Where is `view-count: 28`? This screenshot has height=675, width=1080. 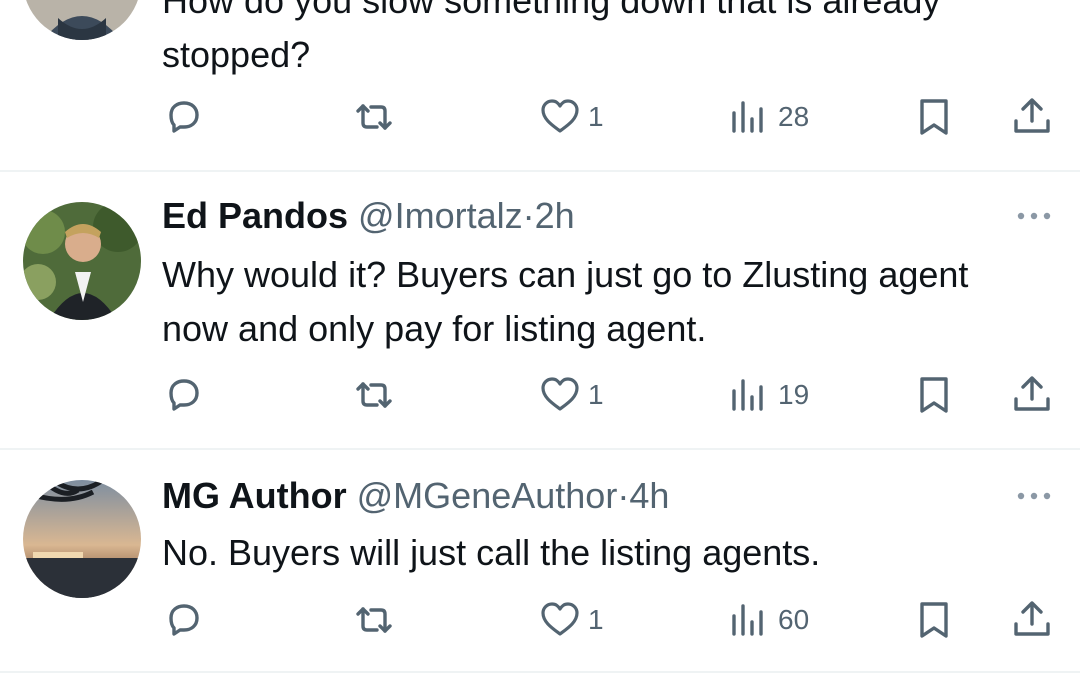
view-count: 28 is located at coordinates (794, 116).